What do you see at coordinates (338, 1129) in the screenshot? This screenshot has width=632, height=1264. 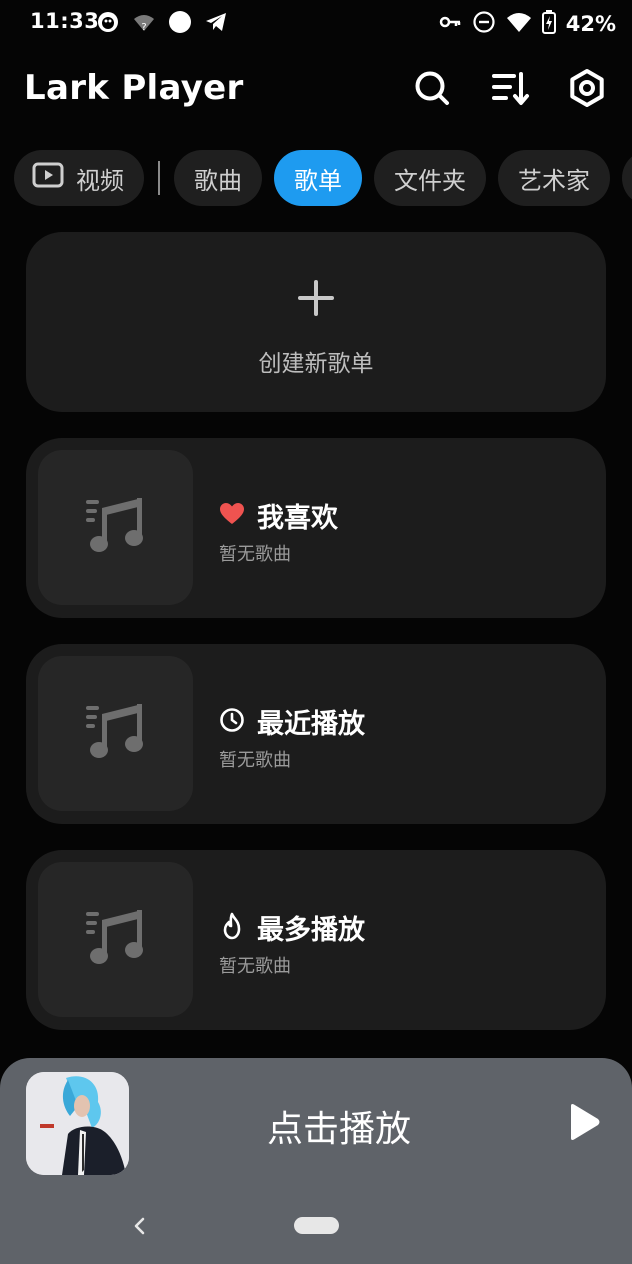 I see `mini-player-label: 点击播放` at bounding box center [338, 1129].